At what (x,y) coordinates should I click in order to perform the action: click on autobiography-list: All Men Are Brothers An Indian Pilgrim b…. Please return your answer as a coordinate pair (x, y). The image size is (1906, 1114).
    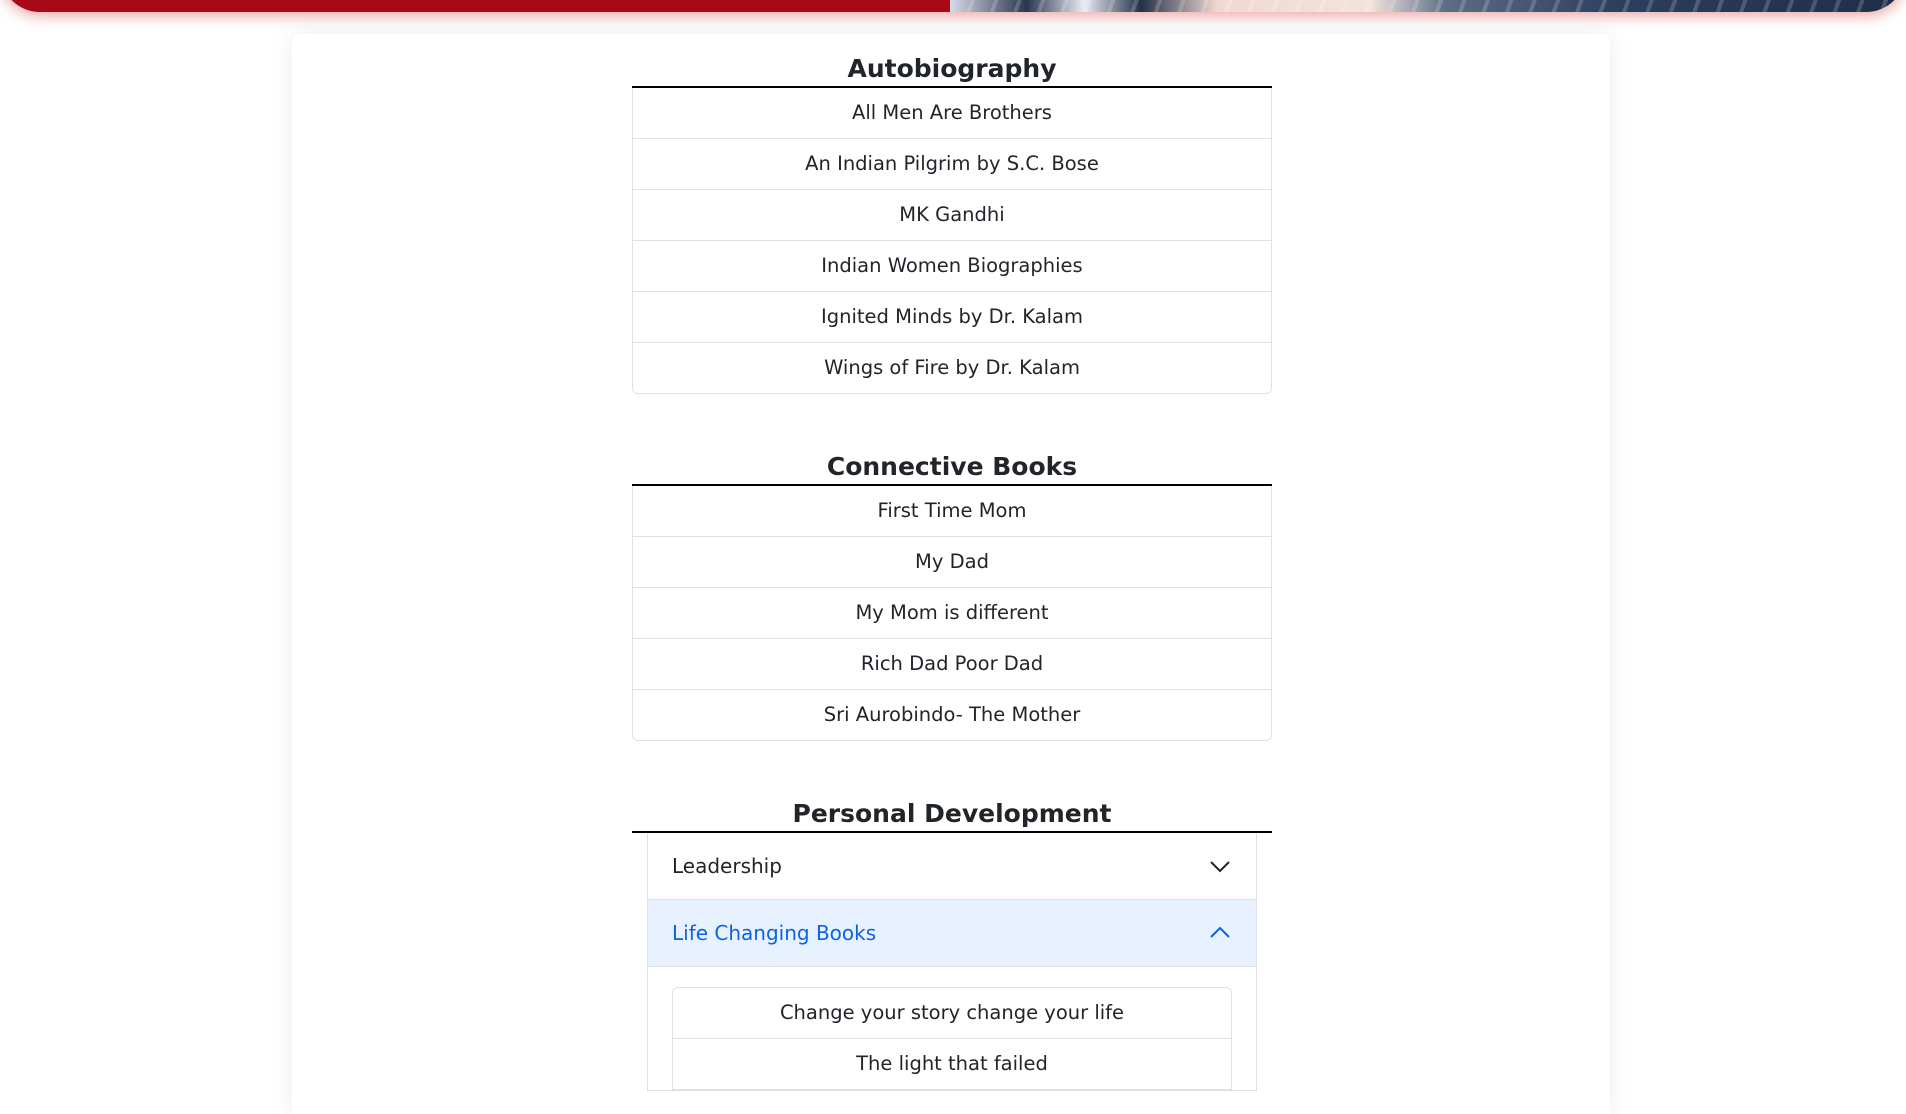
    Looking at the image, I should click on (952, 241).